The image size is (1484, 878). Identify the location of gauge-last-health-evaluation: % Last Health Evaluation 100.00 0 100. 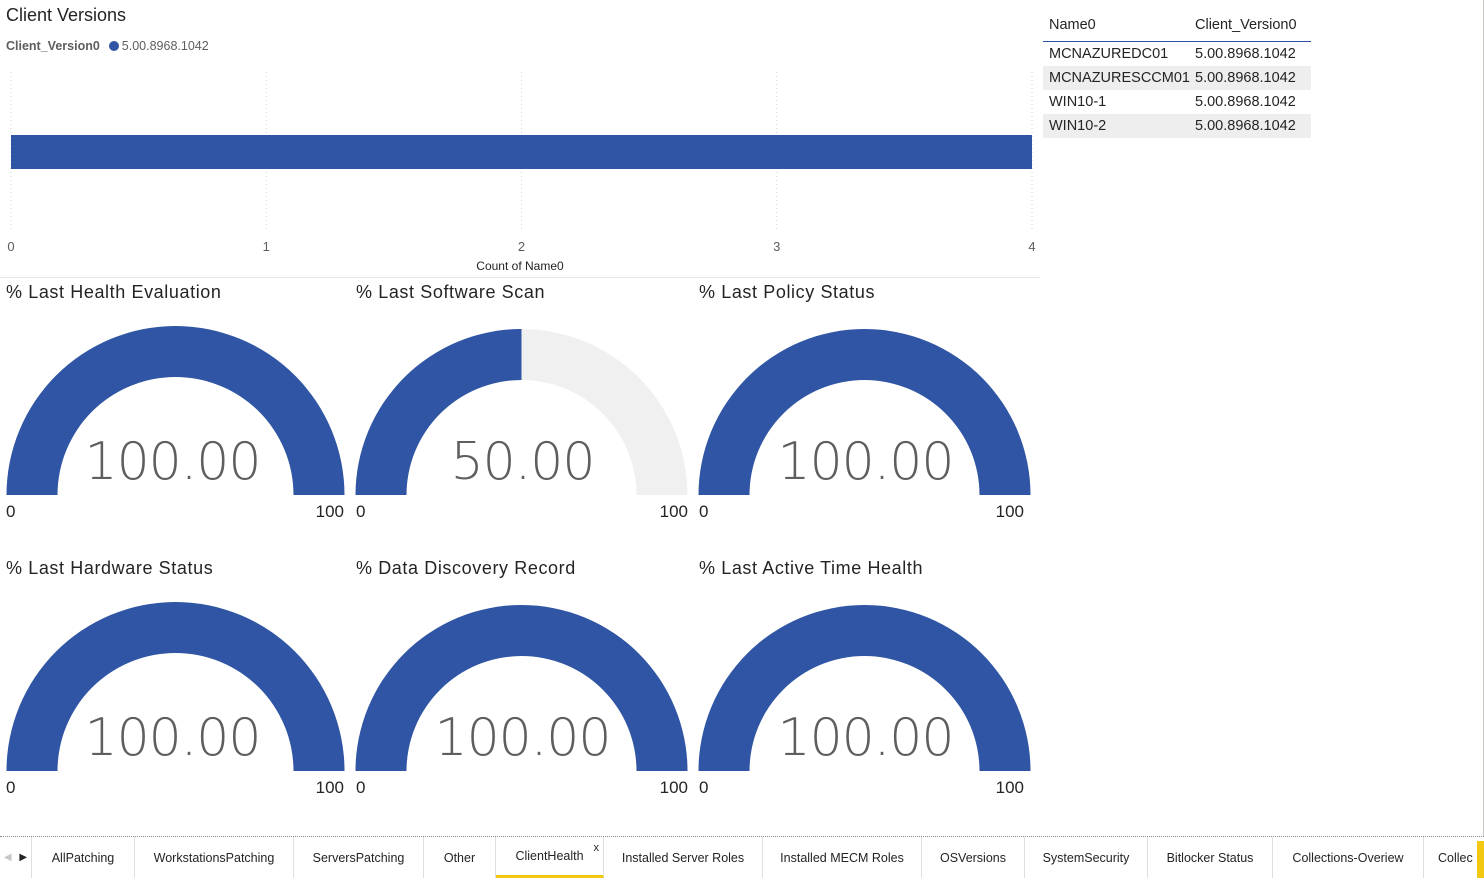
(172, 412).